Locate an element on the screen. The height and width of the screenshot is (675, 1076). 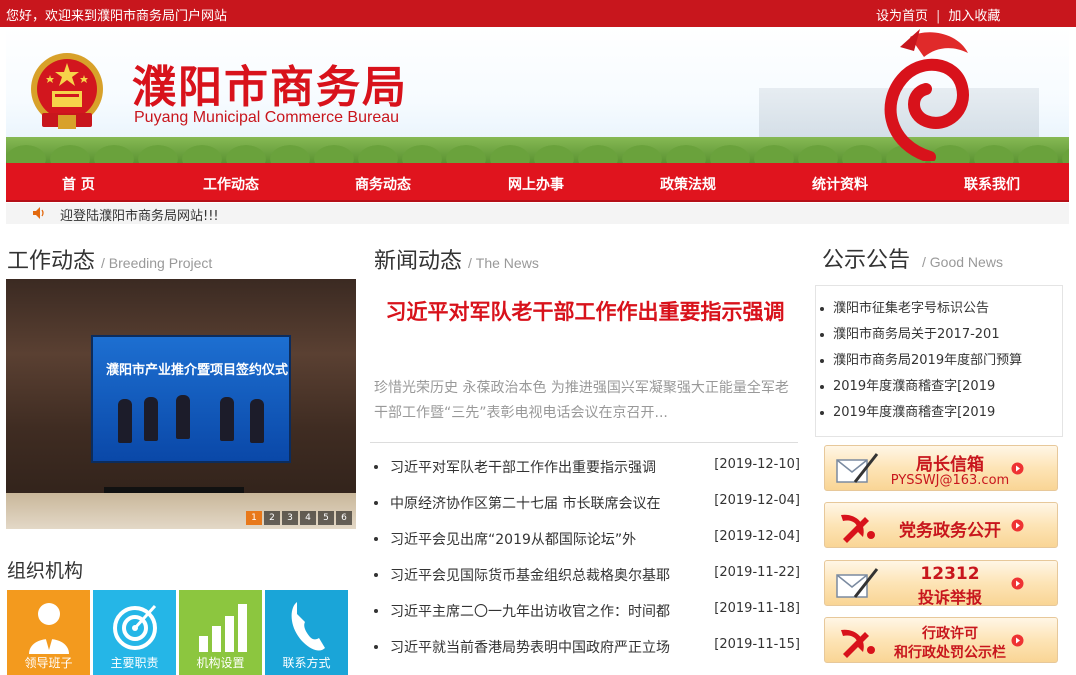
org-tile-label: 领导班子 is located at coordinates (48, 663).